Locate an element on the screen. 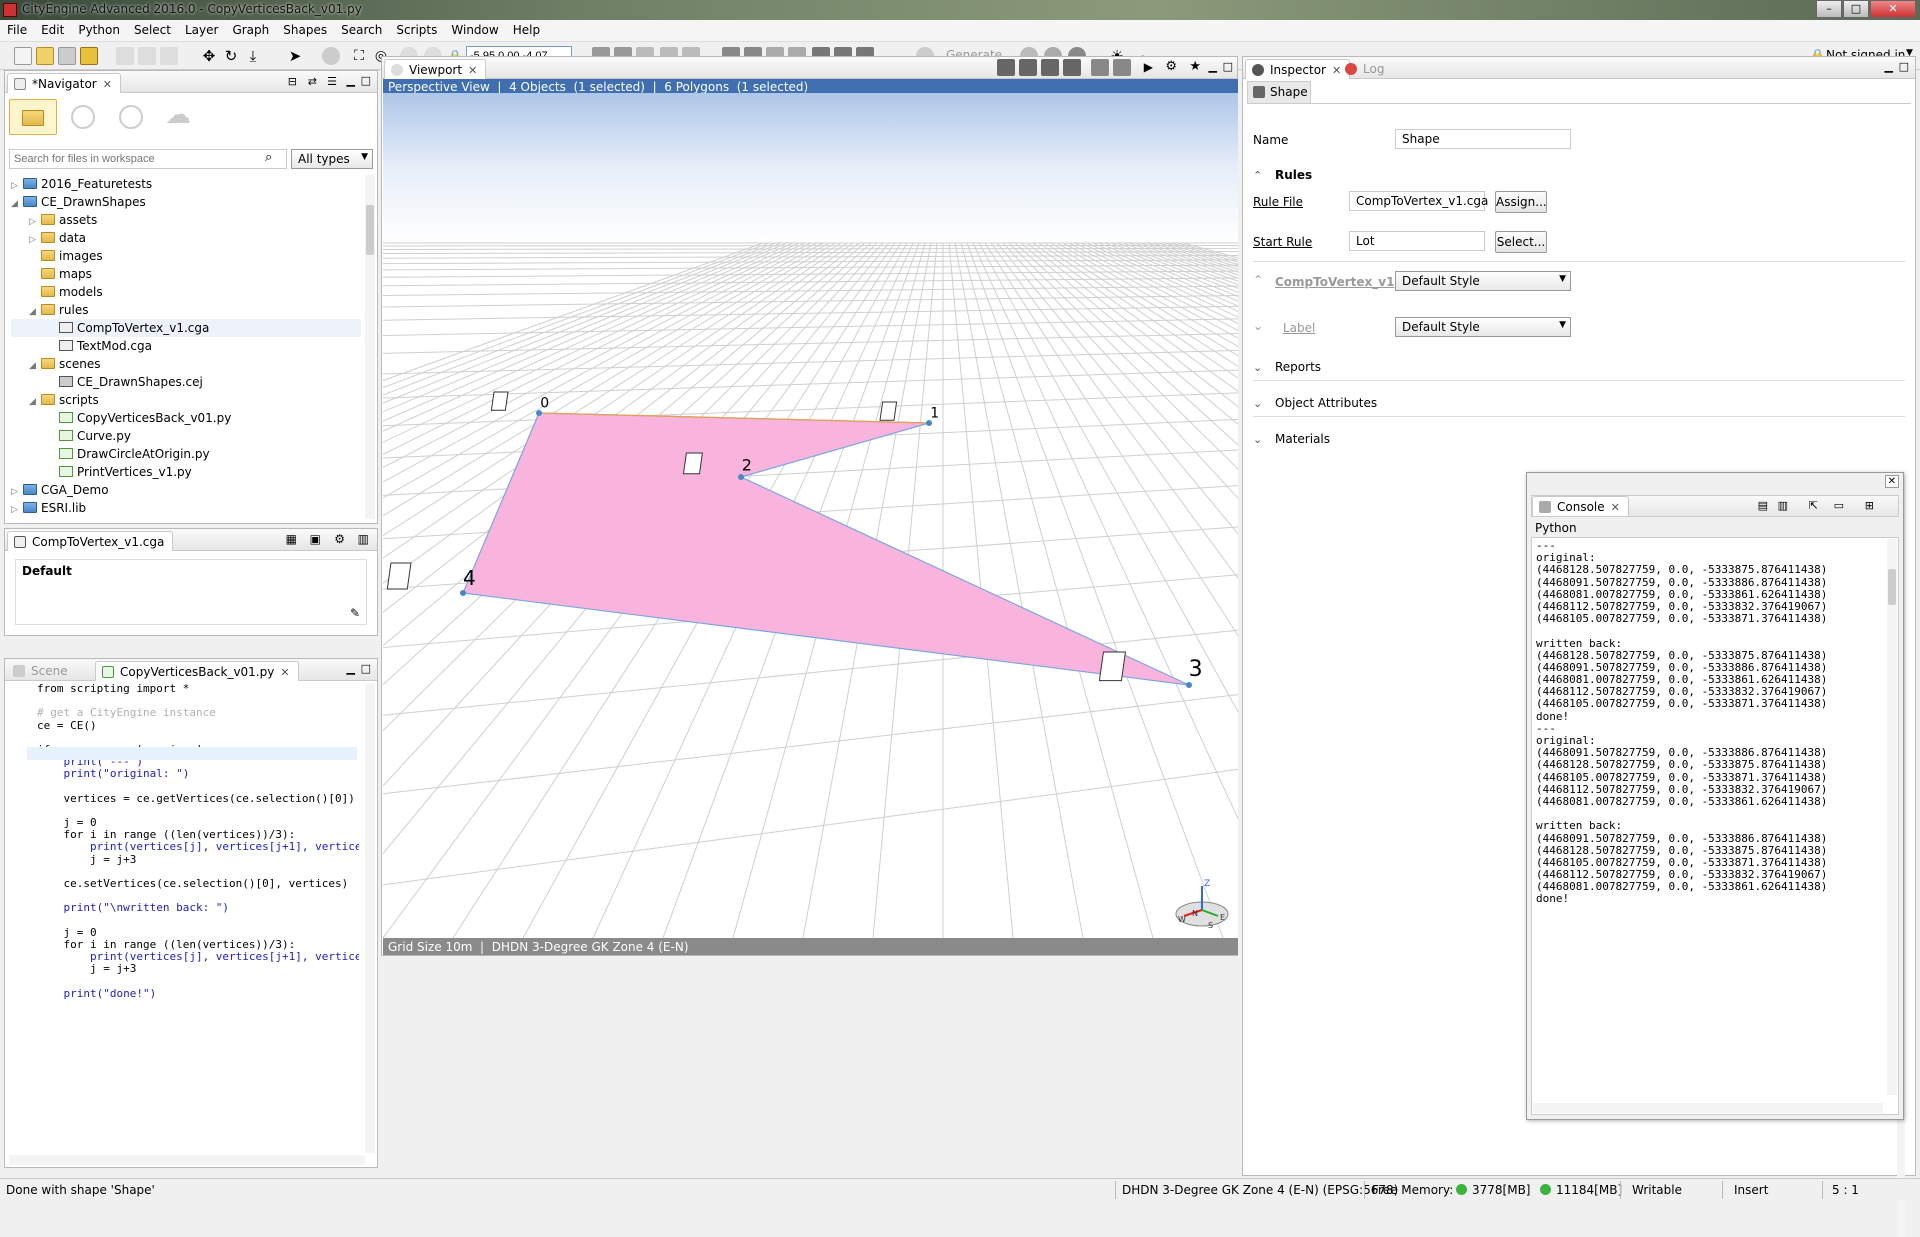  display-console-icon: ▭ is located at coordinates (1839, 505).